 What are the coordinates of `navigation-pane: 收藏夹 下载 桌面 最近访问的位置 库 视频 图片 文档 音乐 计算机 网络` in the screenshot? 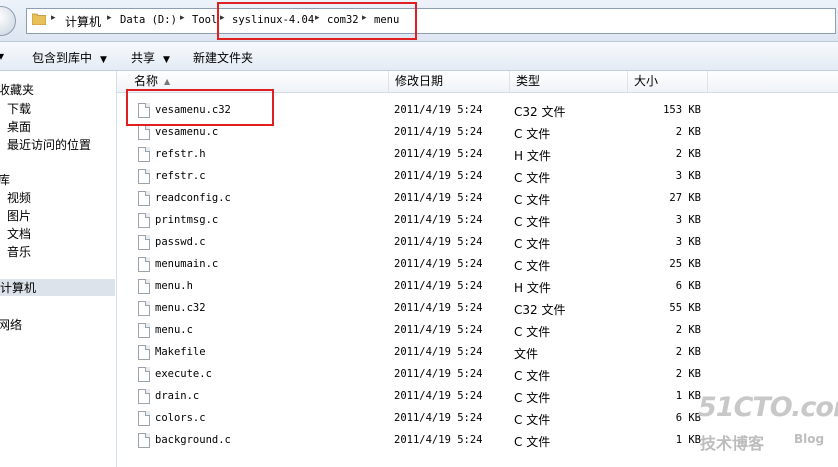 It's located at (58, 269).